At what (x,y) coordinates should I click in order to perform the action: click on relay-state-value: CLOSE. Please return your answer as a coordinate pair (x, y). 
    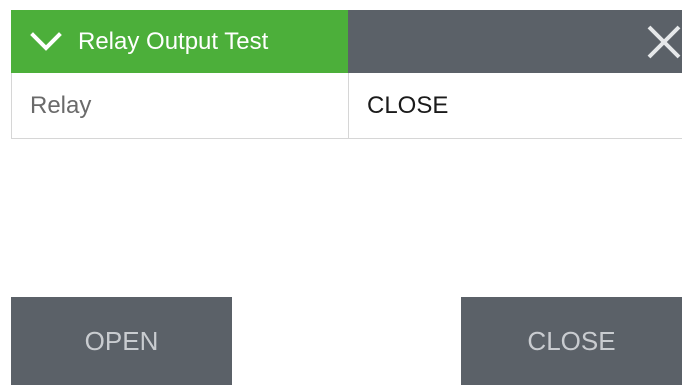
    Looking at the image, I should click on (408, 105).